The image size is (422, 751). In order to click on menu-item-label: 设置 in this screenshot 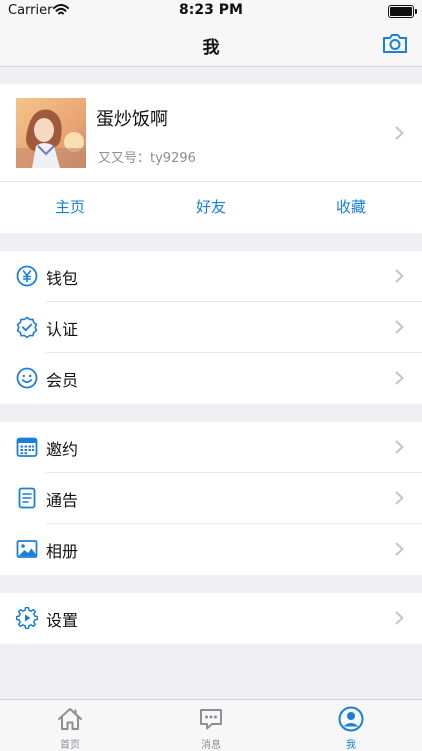, I will do `click(62, 620)`.